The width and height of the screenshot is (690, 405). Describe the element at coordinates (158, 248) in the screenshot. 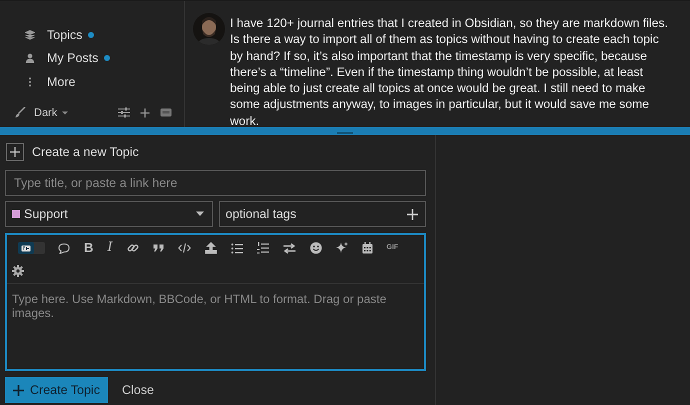

I see `quote-icon` at that location.